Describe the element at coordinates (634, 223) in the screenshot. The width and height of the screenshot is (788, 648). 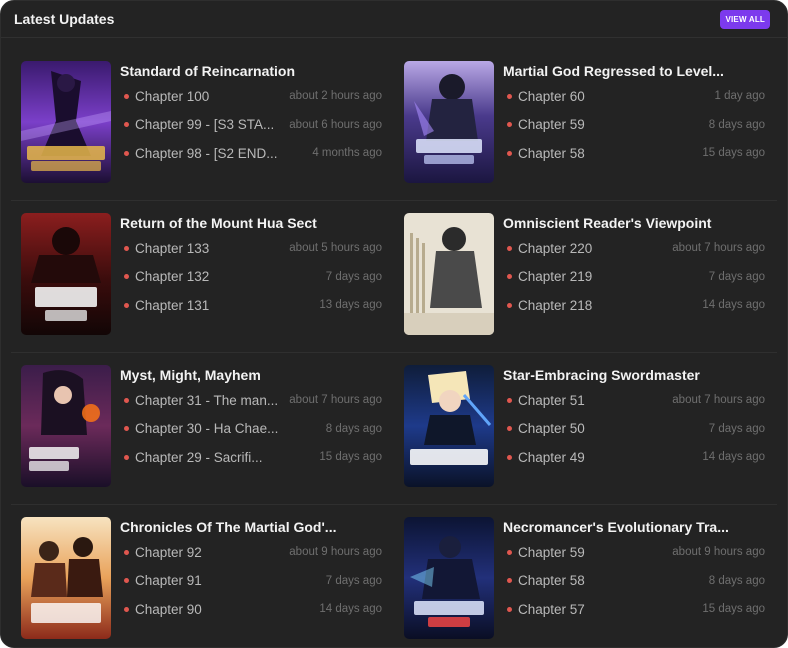
I see `manga-title: Omniscient Reader's Viewpoint` at that location.